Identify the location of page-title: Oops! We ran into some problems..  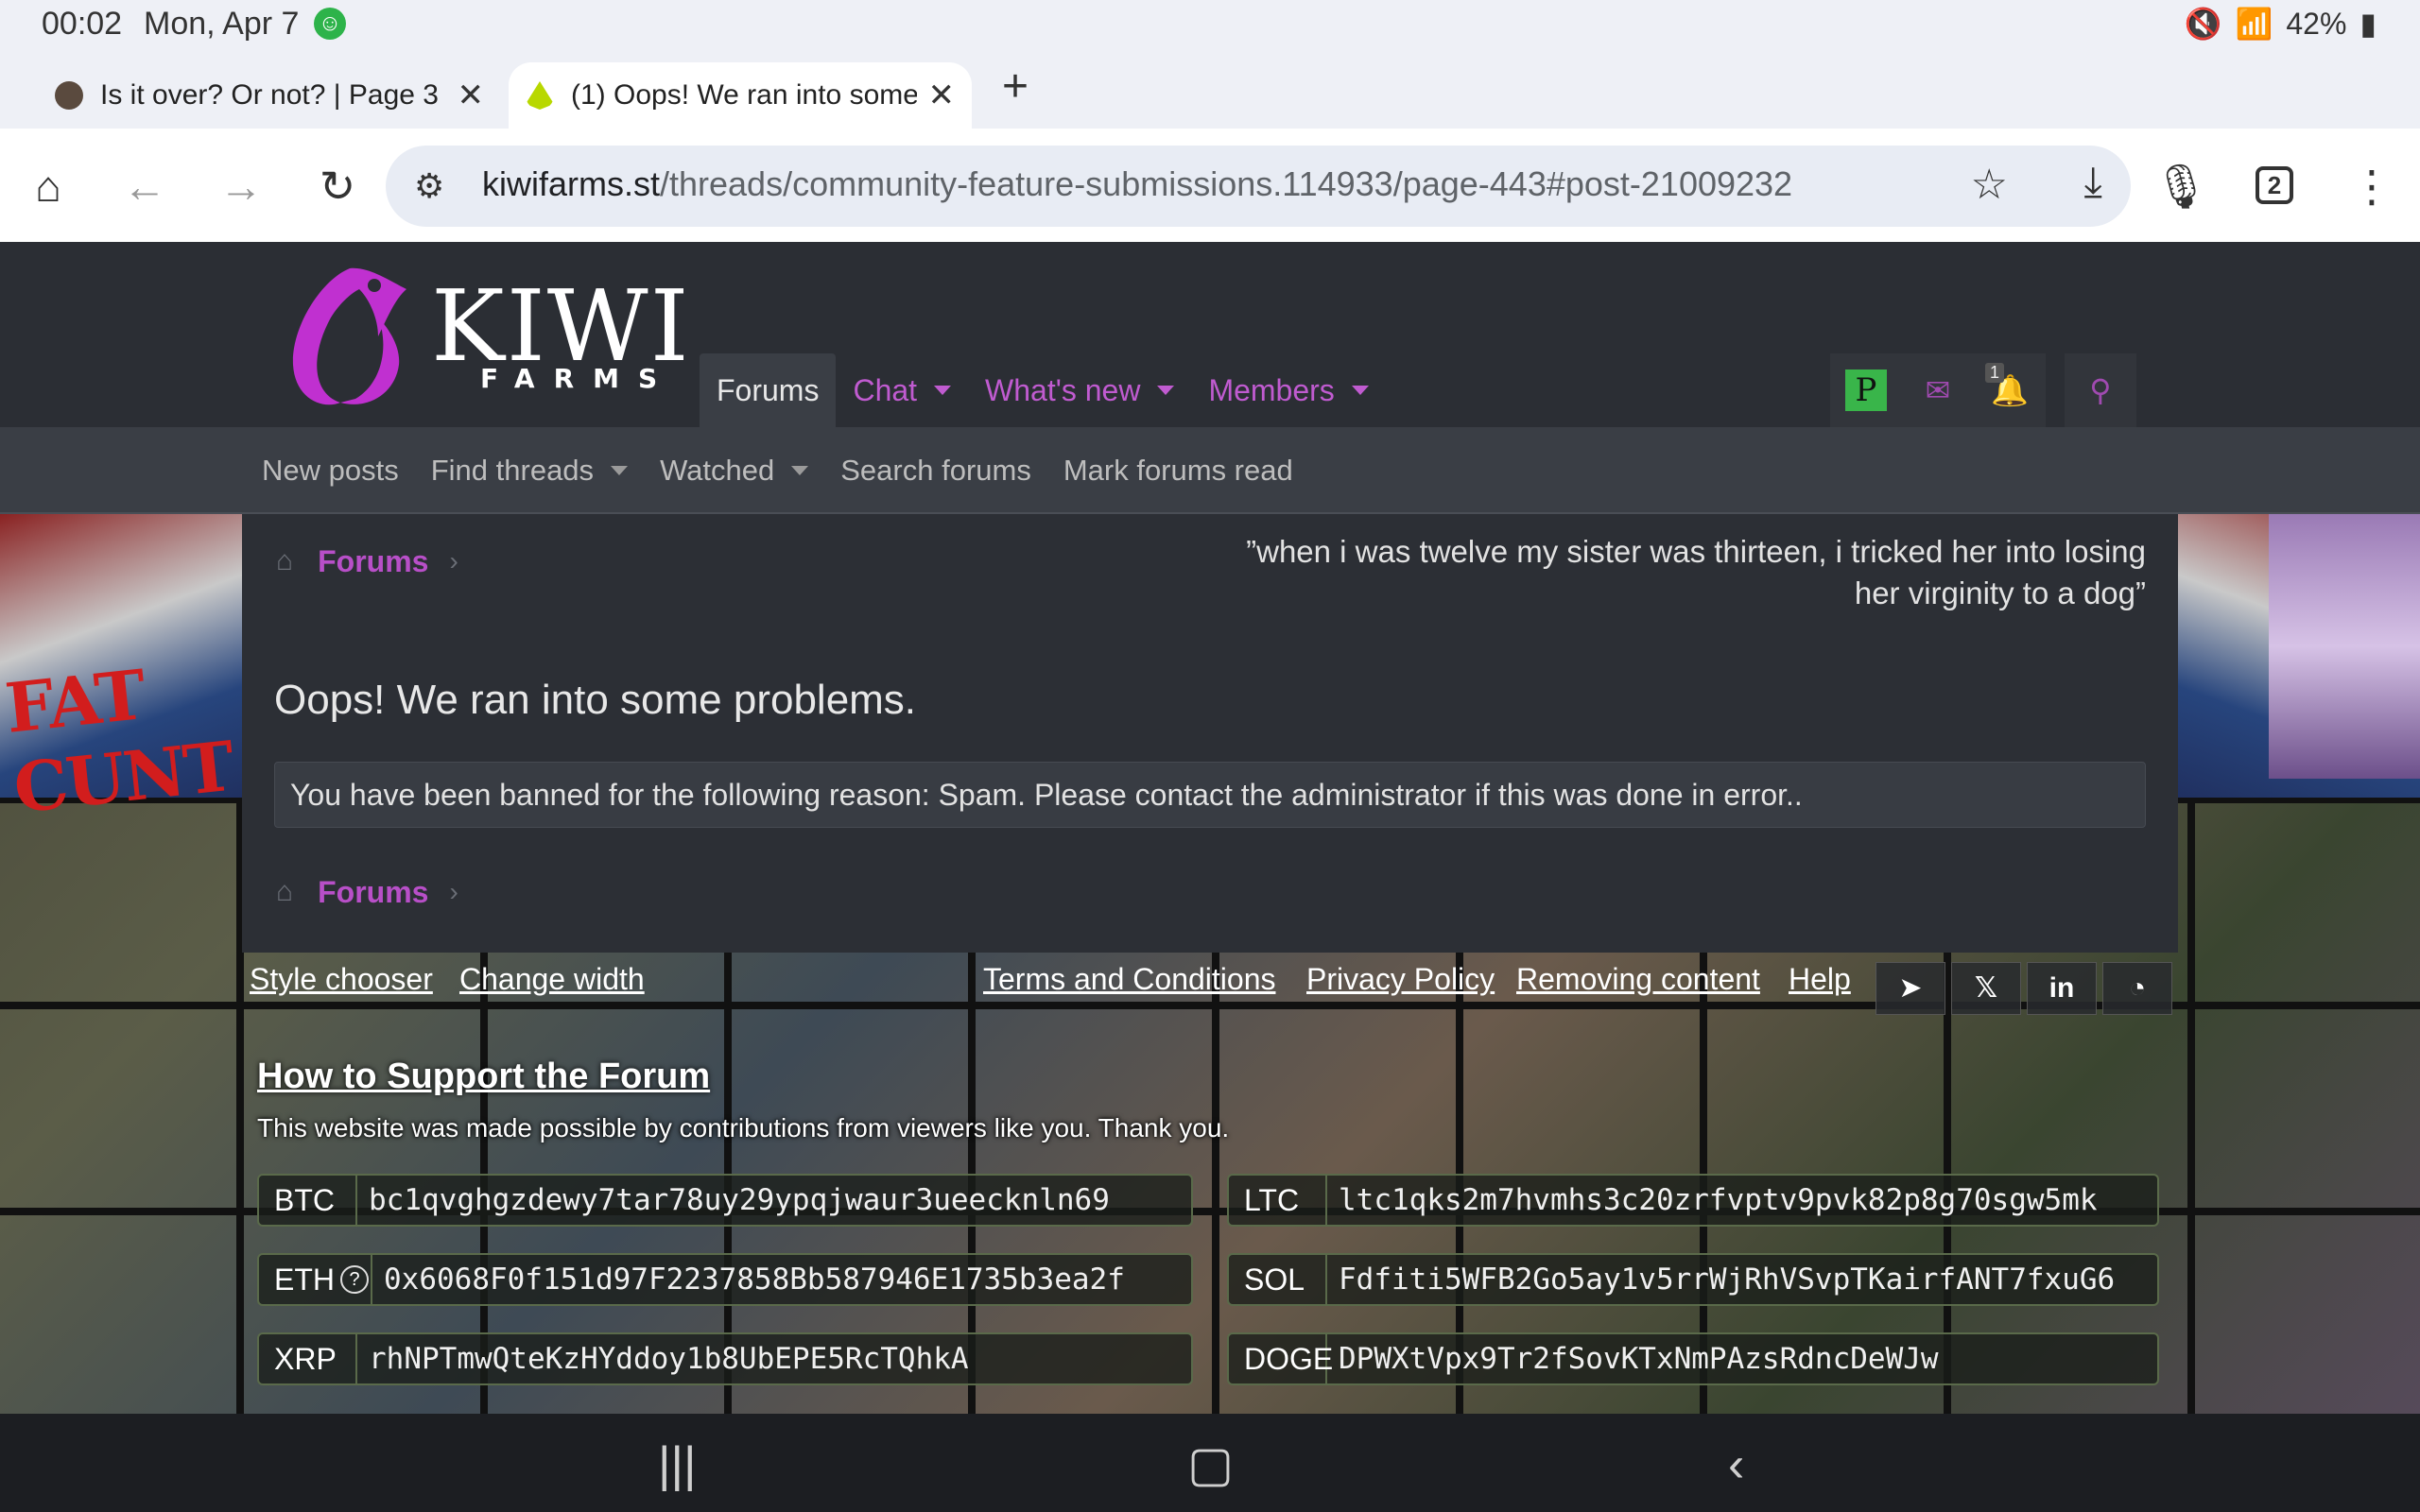
(595, 700).